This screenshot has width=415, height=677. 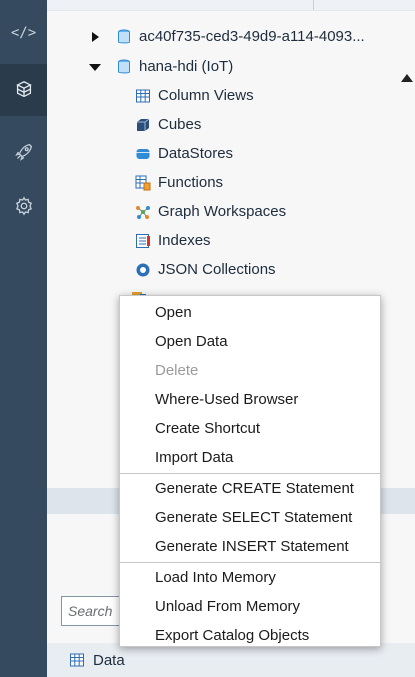 I want to click on menu-item-unload-from-memory: Unload From Memory, so click(x=250, y=606).